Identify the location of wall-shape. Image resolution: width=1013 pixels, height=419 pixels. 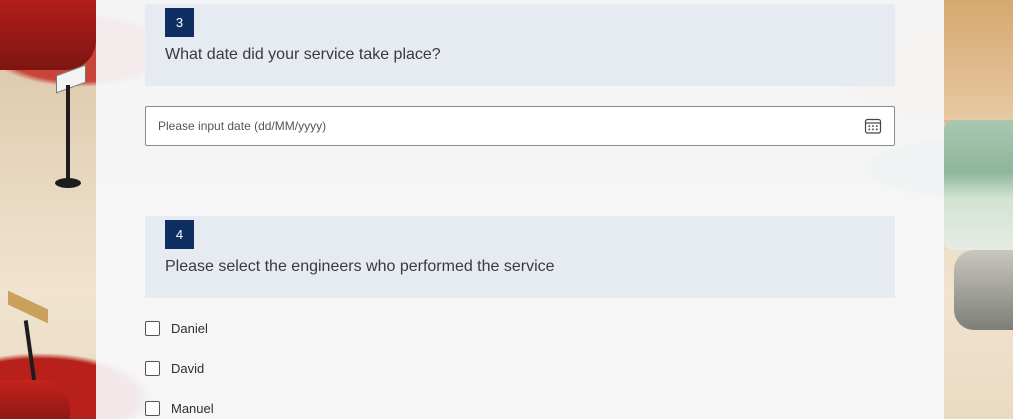
(978, 60).